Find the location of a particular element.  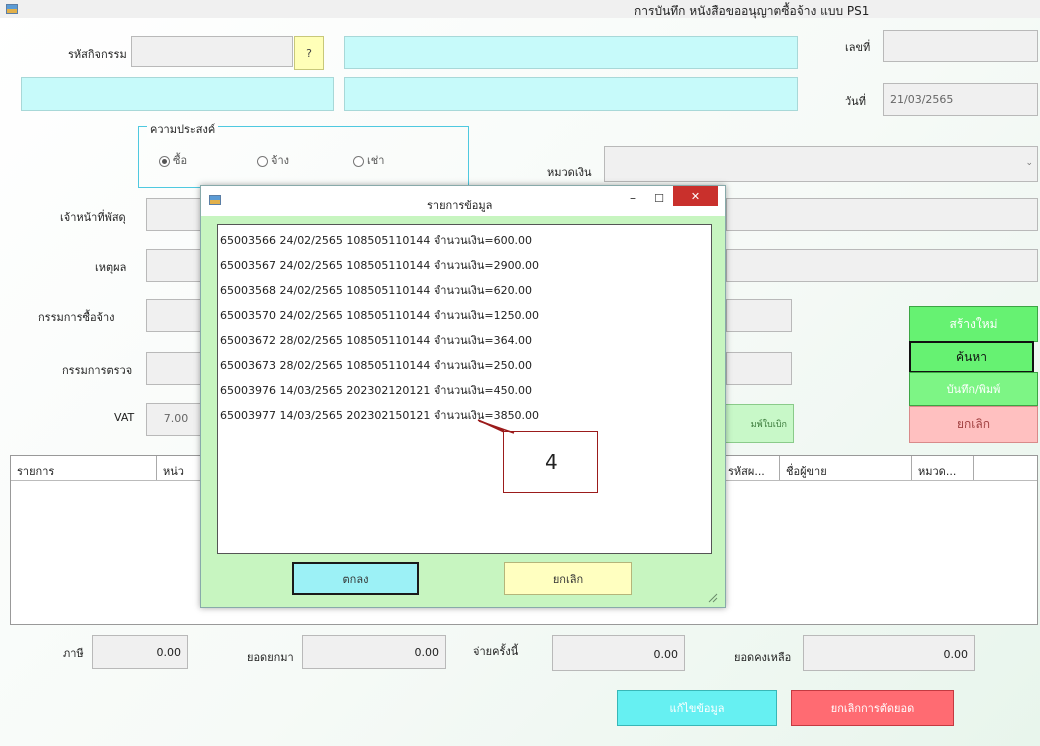

new-button: สร้างใหม่ is located at coordinates (973, 324).